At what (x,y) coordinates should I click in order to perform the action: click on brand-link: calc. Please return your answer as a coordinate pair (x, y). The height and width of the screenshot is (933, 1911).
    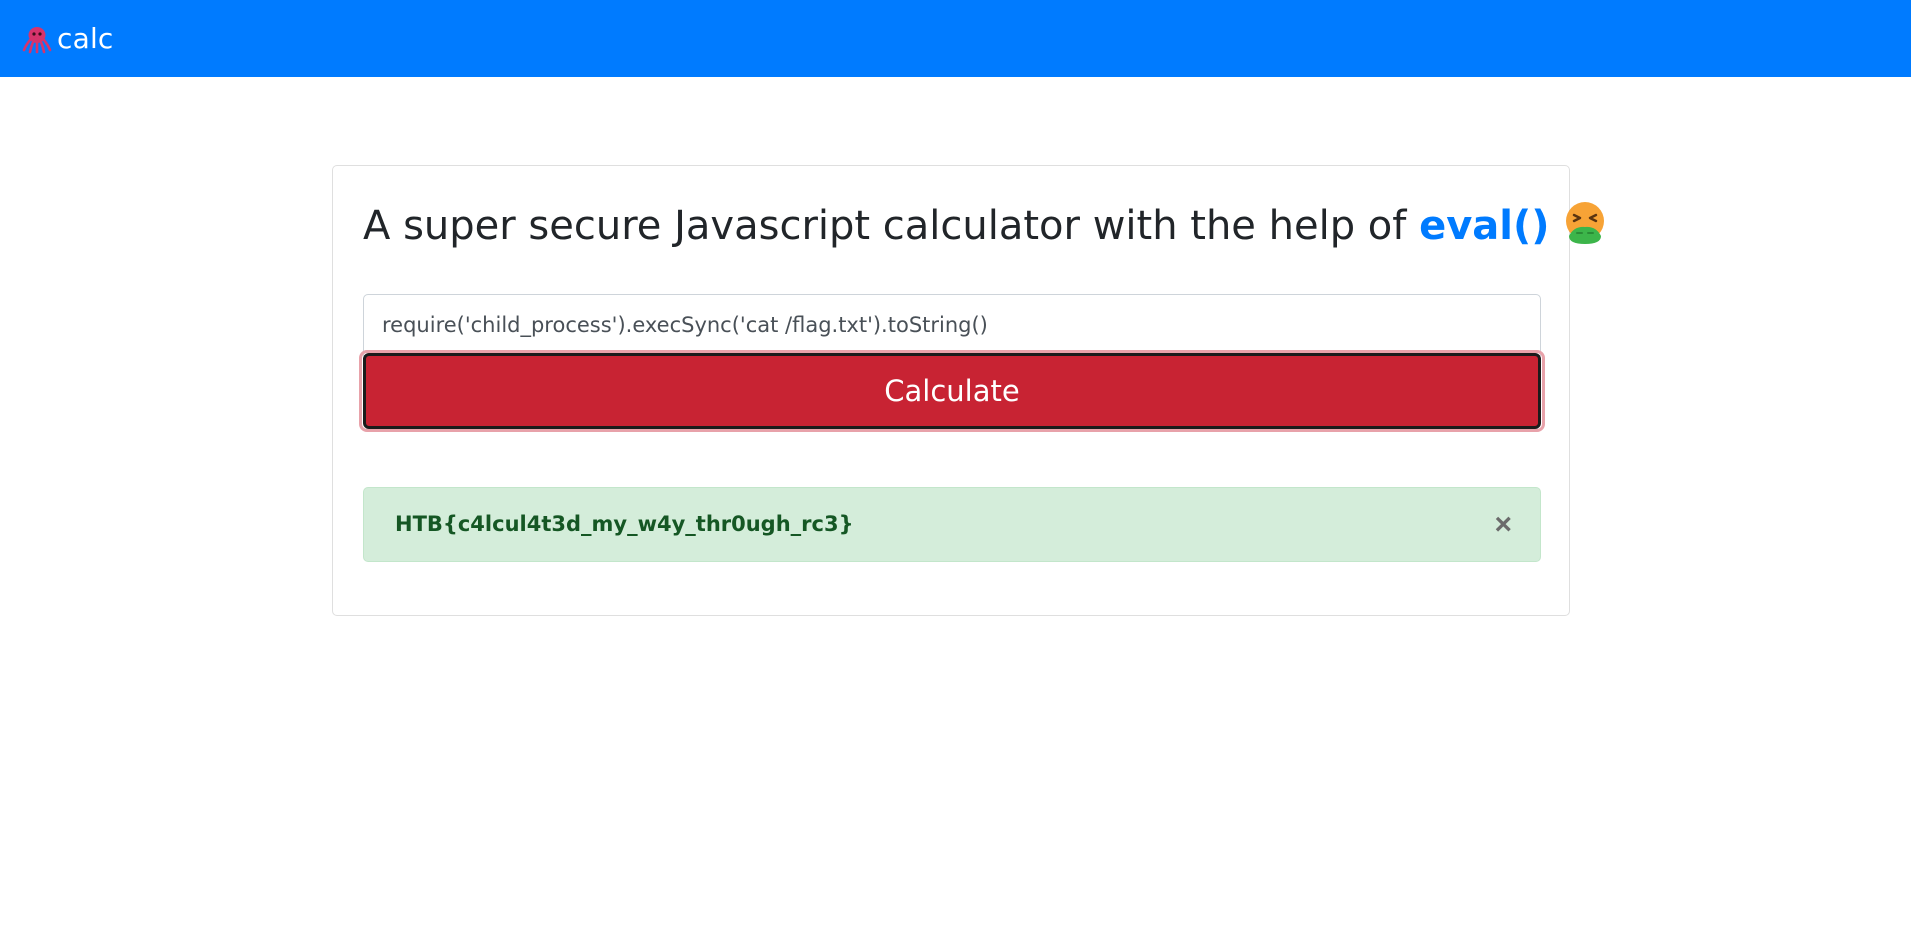
    Looking at the image, I should click on (67, 38).